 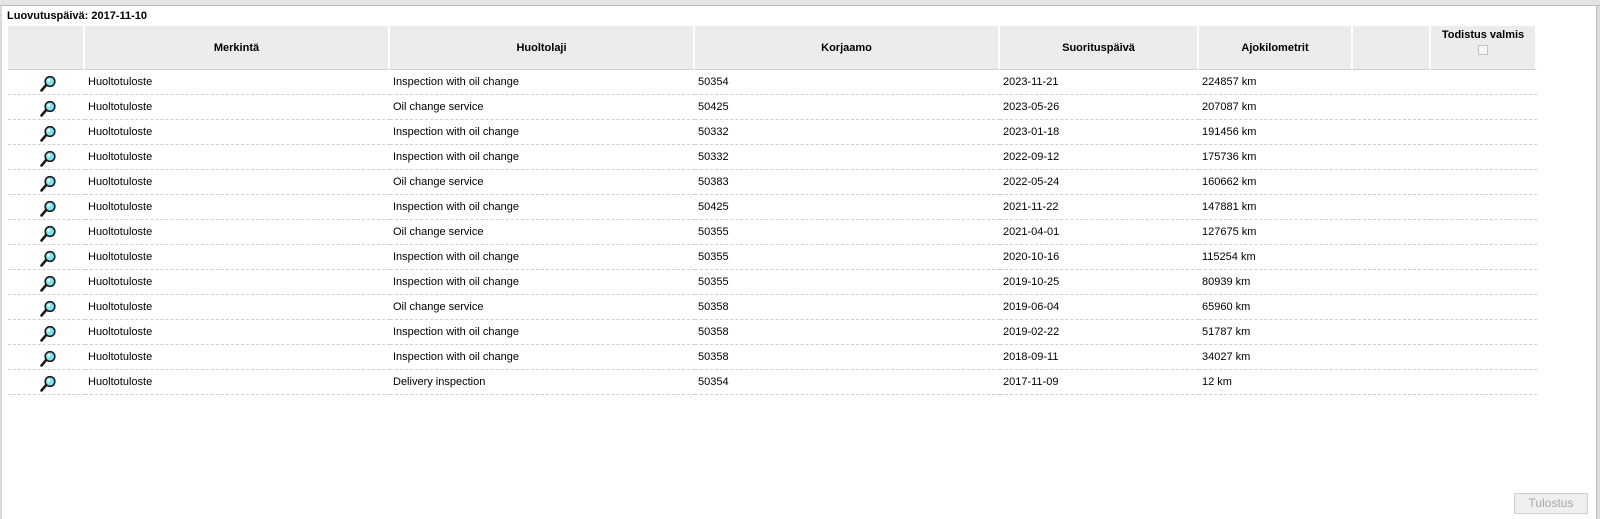 I want to click on window-right-scrollbar, so click(x=1598, y=262).